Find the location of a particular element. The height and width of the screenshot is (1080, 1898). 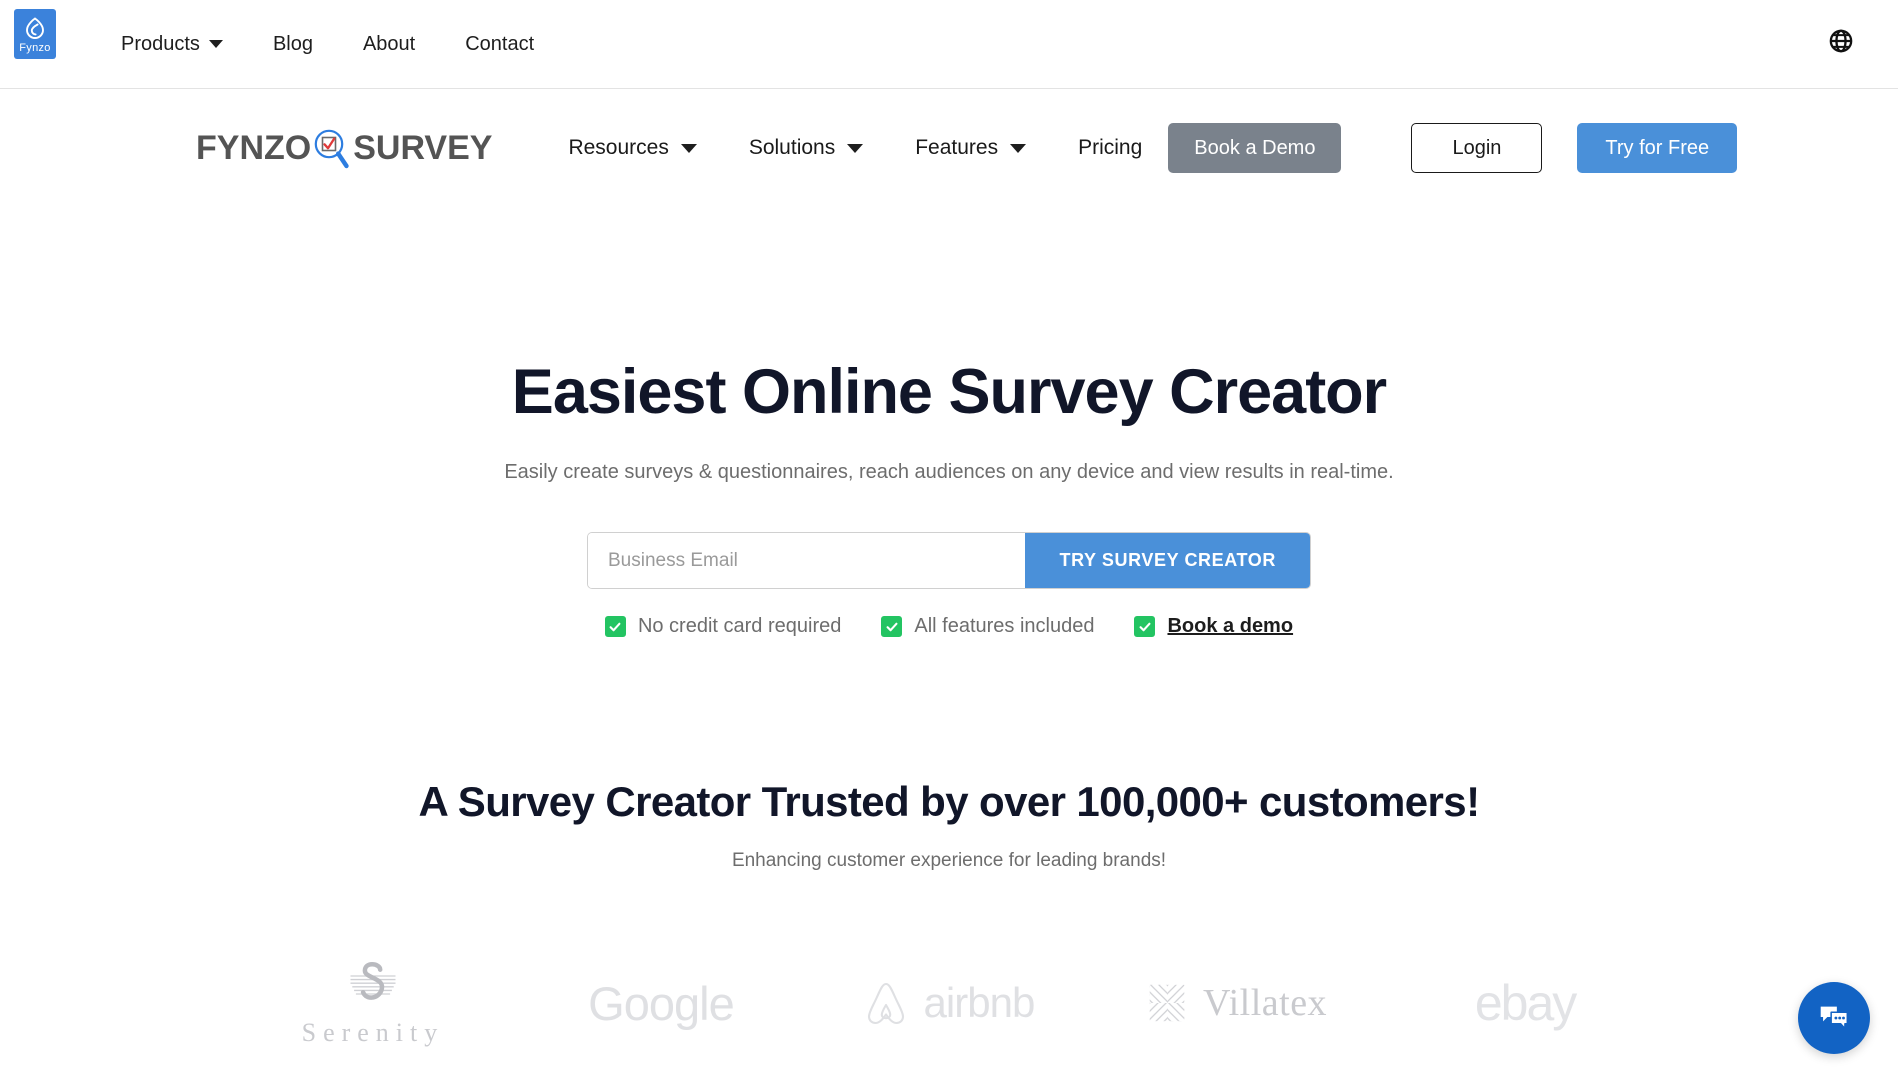

fynzo-flame-icon is located at coordinates (35, 27).